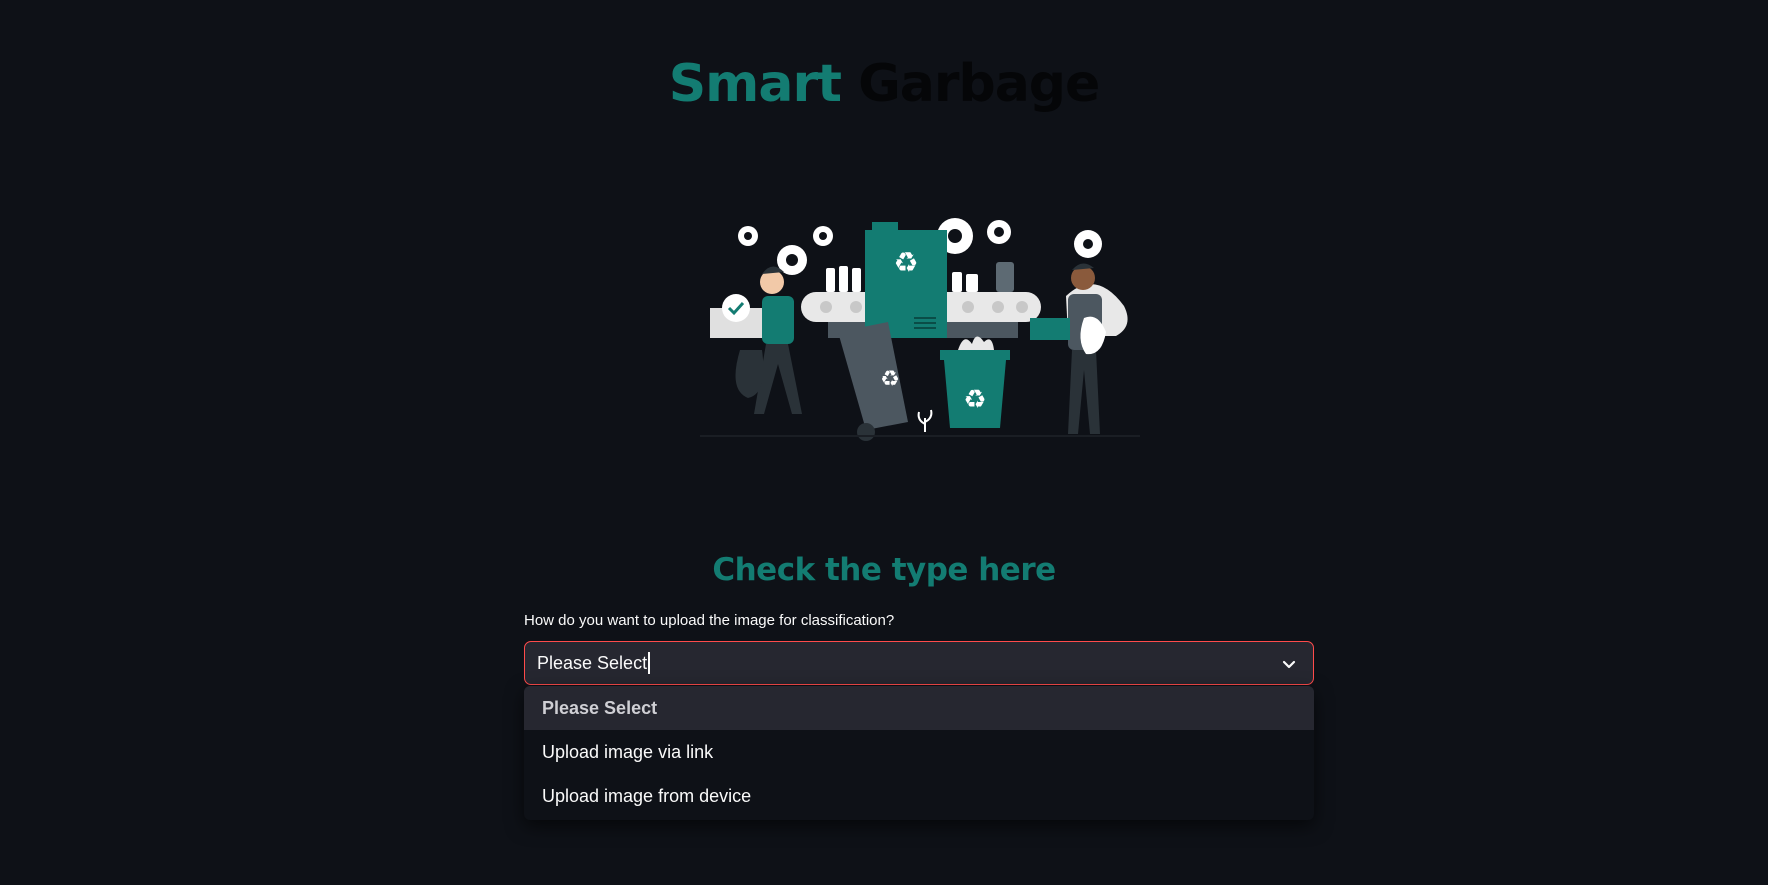 The width and height of the screenshot is (1768, 885). Describe the element at coordinates (919, 663) in the screenshot. I see `upload-method-select: Please Select` at that location.